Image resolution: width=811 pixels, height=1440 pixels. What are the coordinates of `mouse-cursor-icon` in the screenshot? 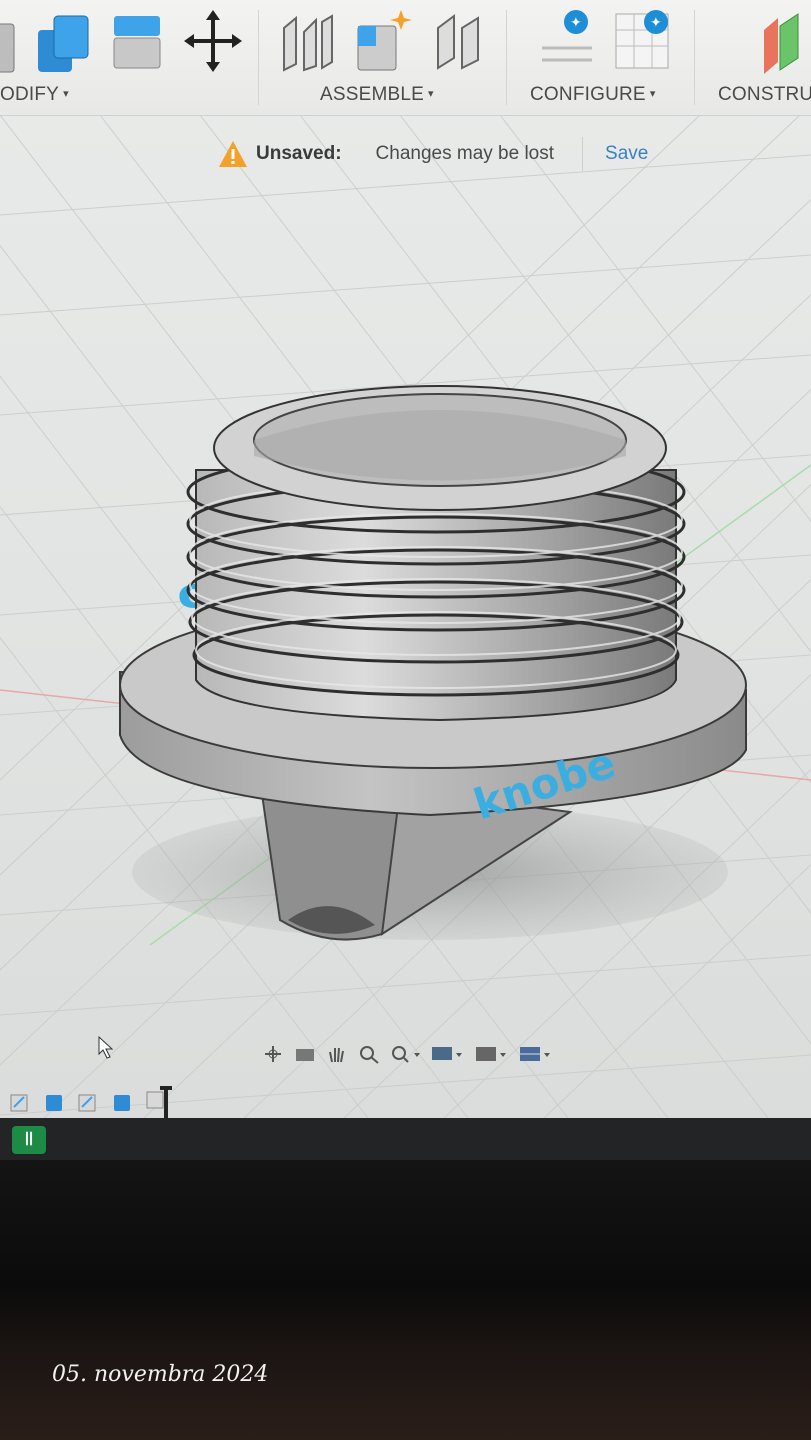 It's located at (106, 1047).